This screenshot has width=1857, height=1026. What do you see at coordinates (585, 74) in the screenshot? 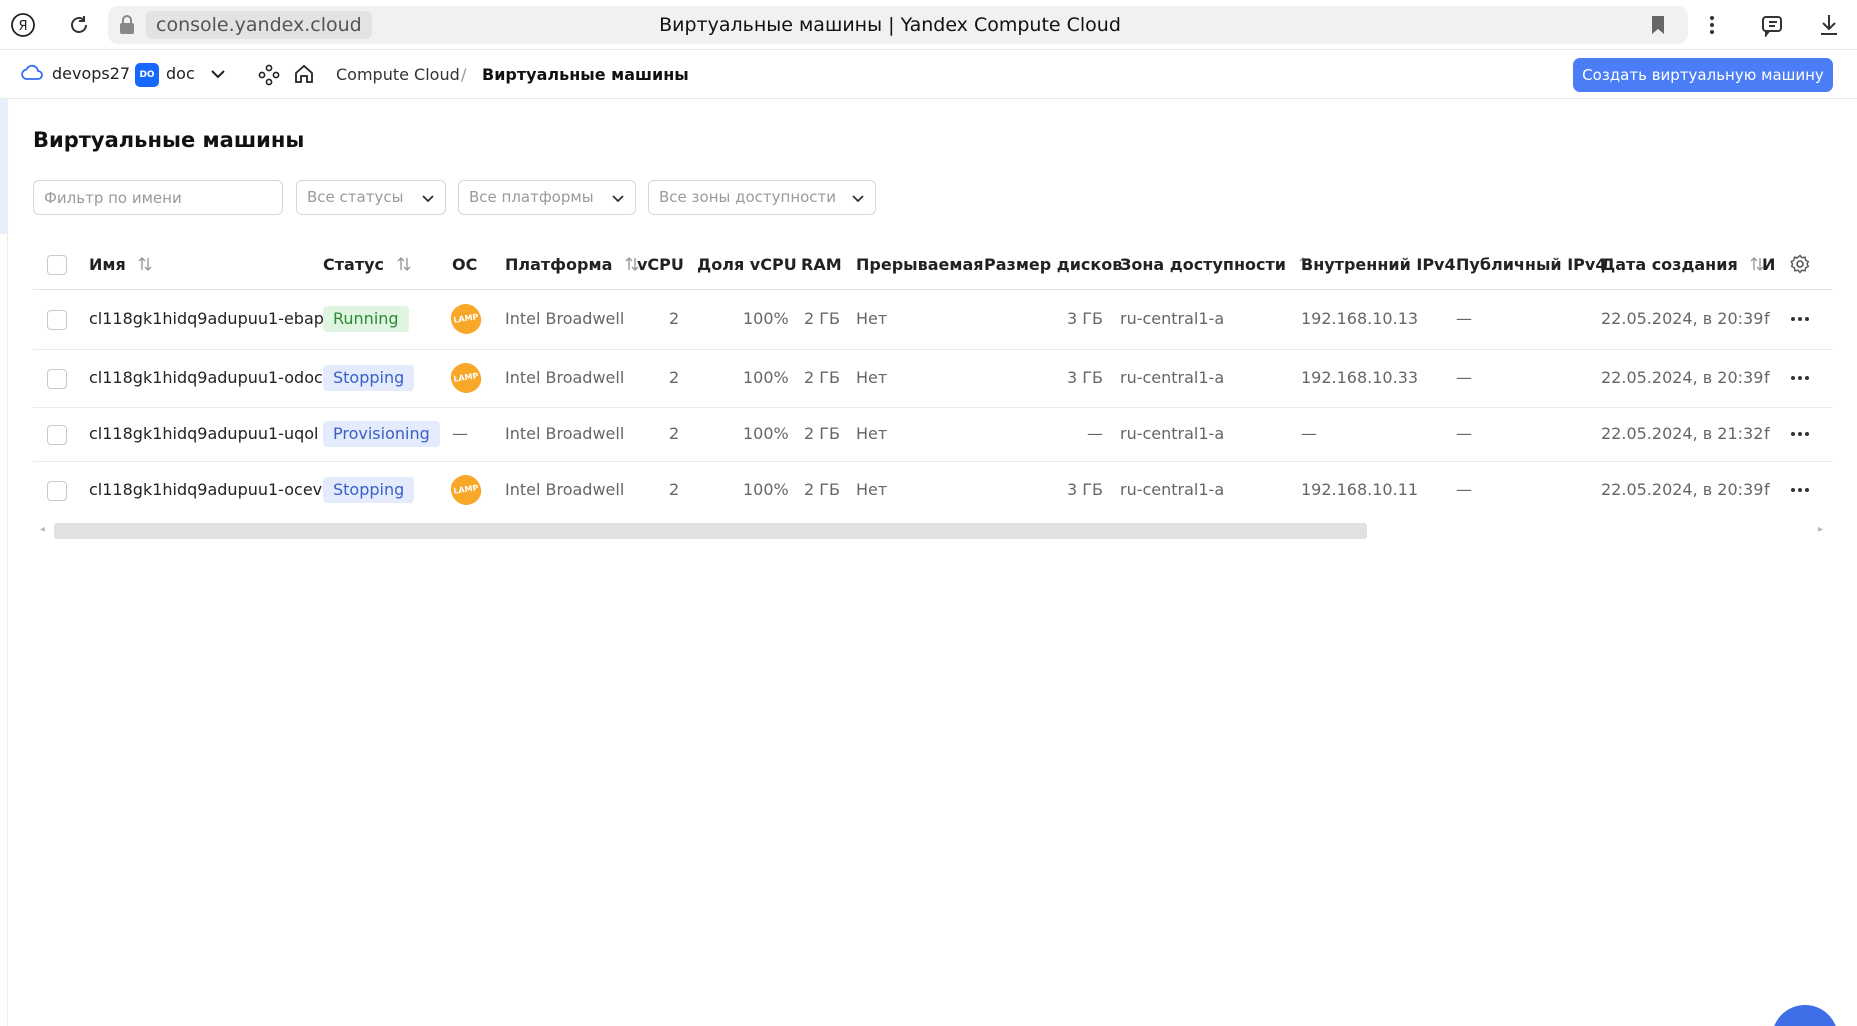
I see `breadcrumb-current: Виртуальные машины` at bounding box center [585, 74].